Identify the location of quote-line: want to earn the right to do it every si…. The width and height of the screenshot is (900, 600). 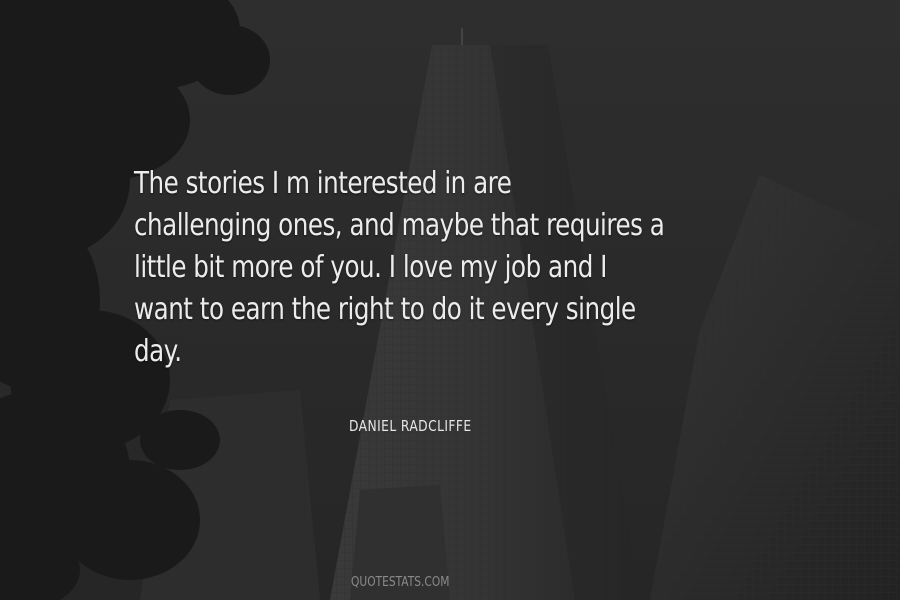
(385, 309).